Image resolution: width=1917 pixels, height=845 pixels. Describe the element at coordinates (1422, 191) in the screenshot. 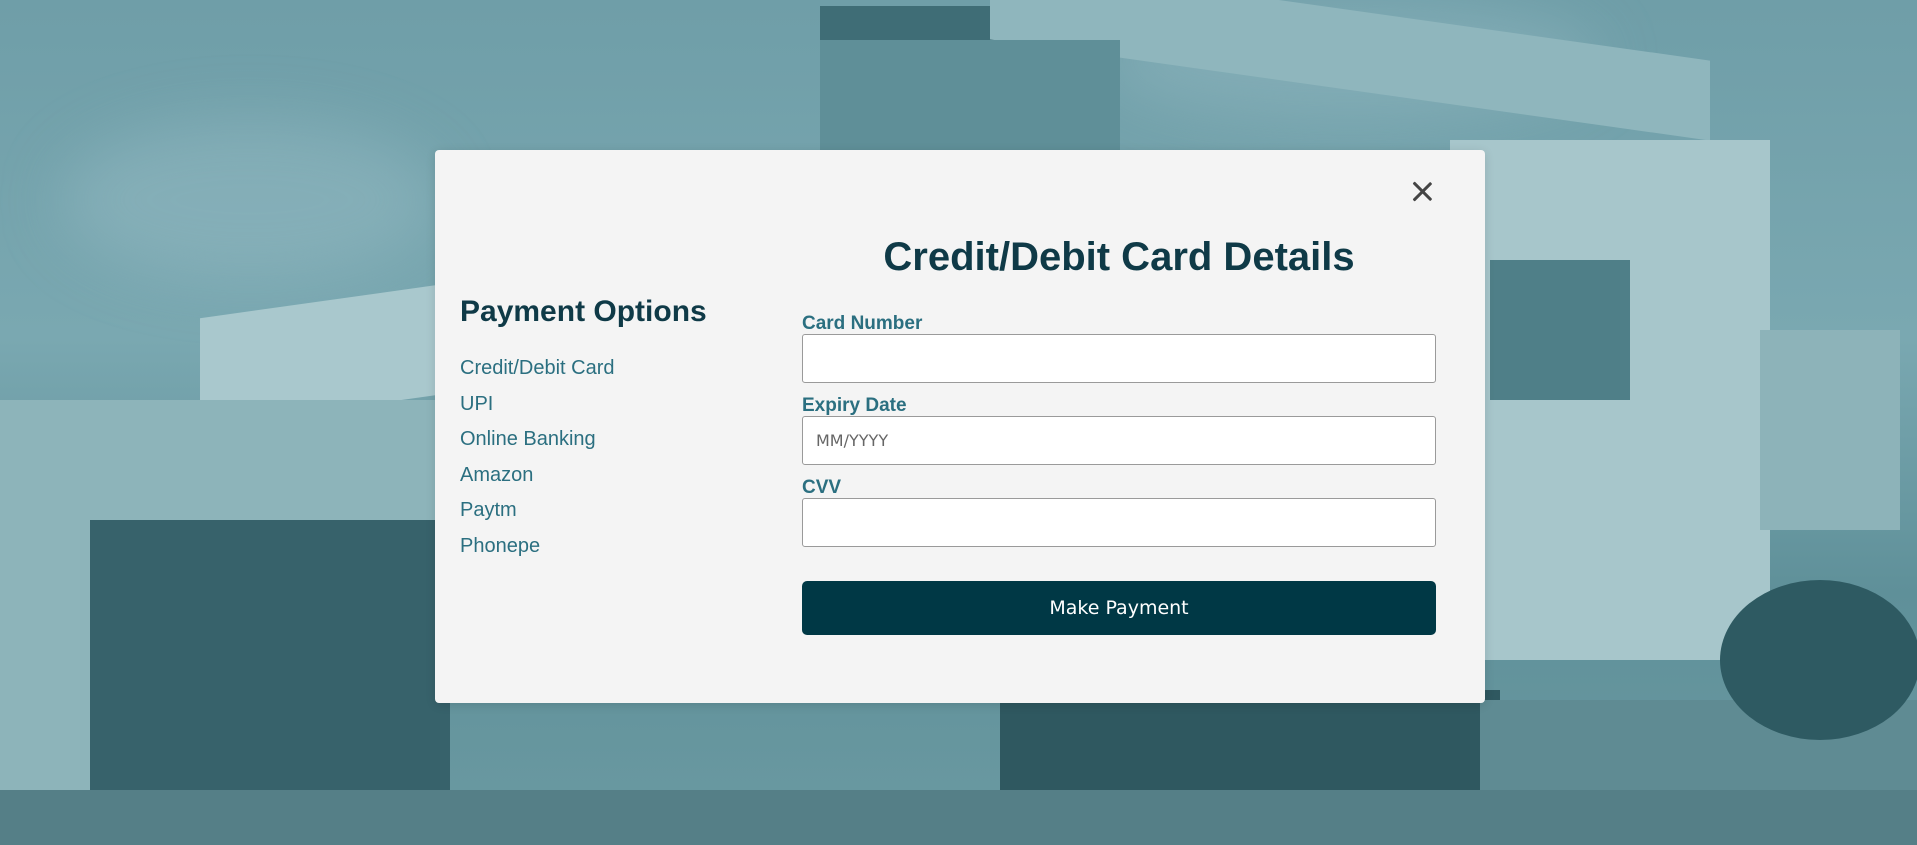

I see `close-icon` at that location.